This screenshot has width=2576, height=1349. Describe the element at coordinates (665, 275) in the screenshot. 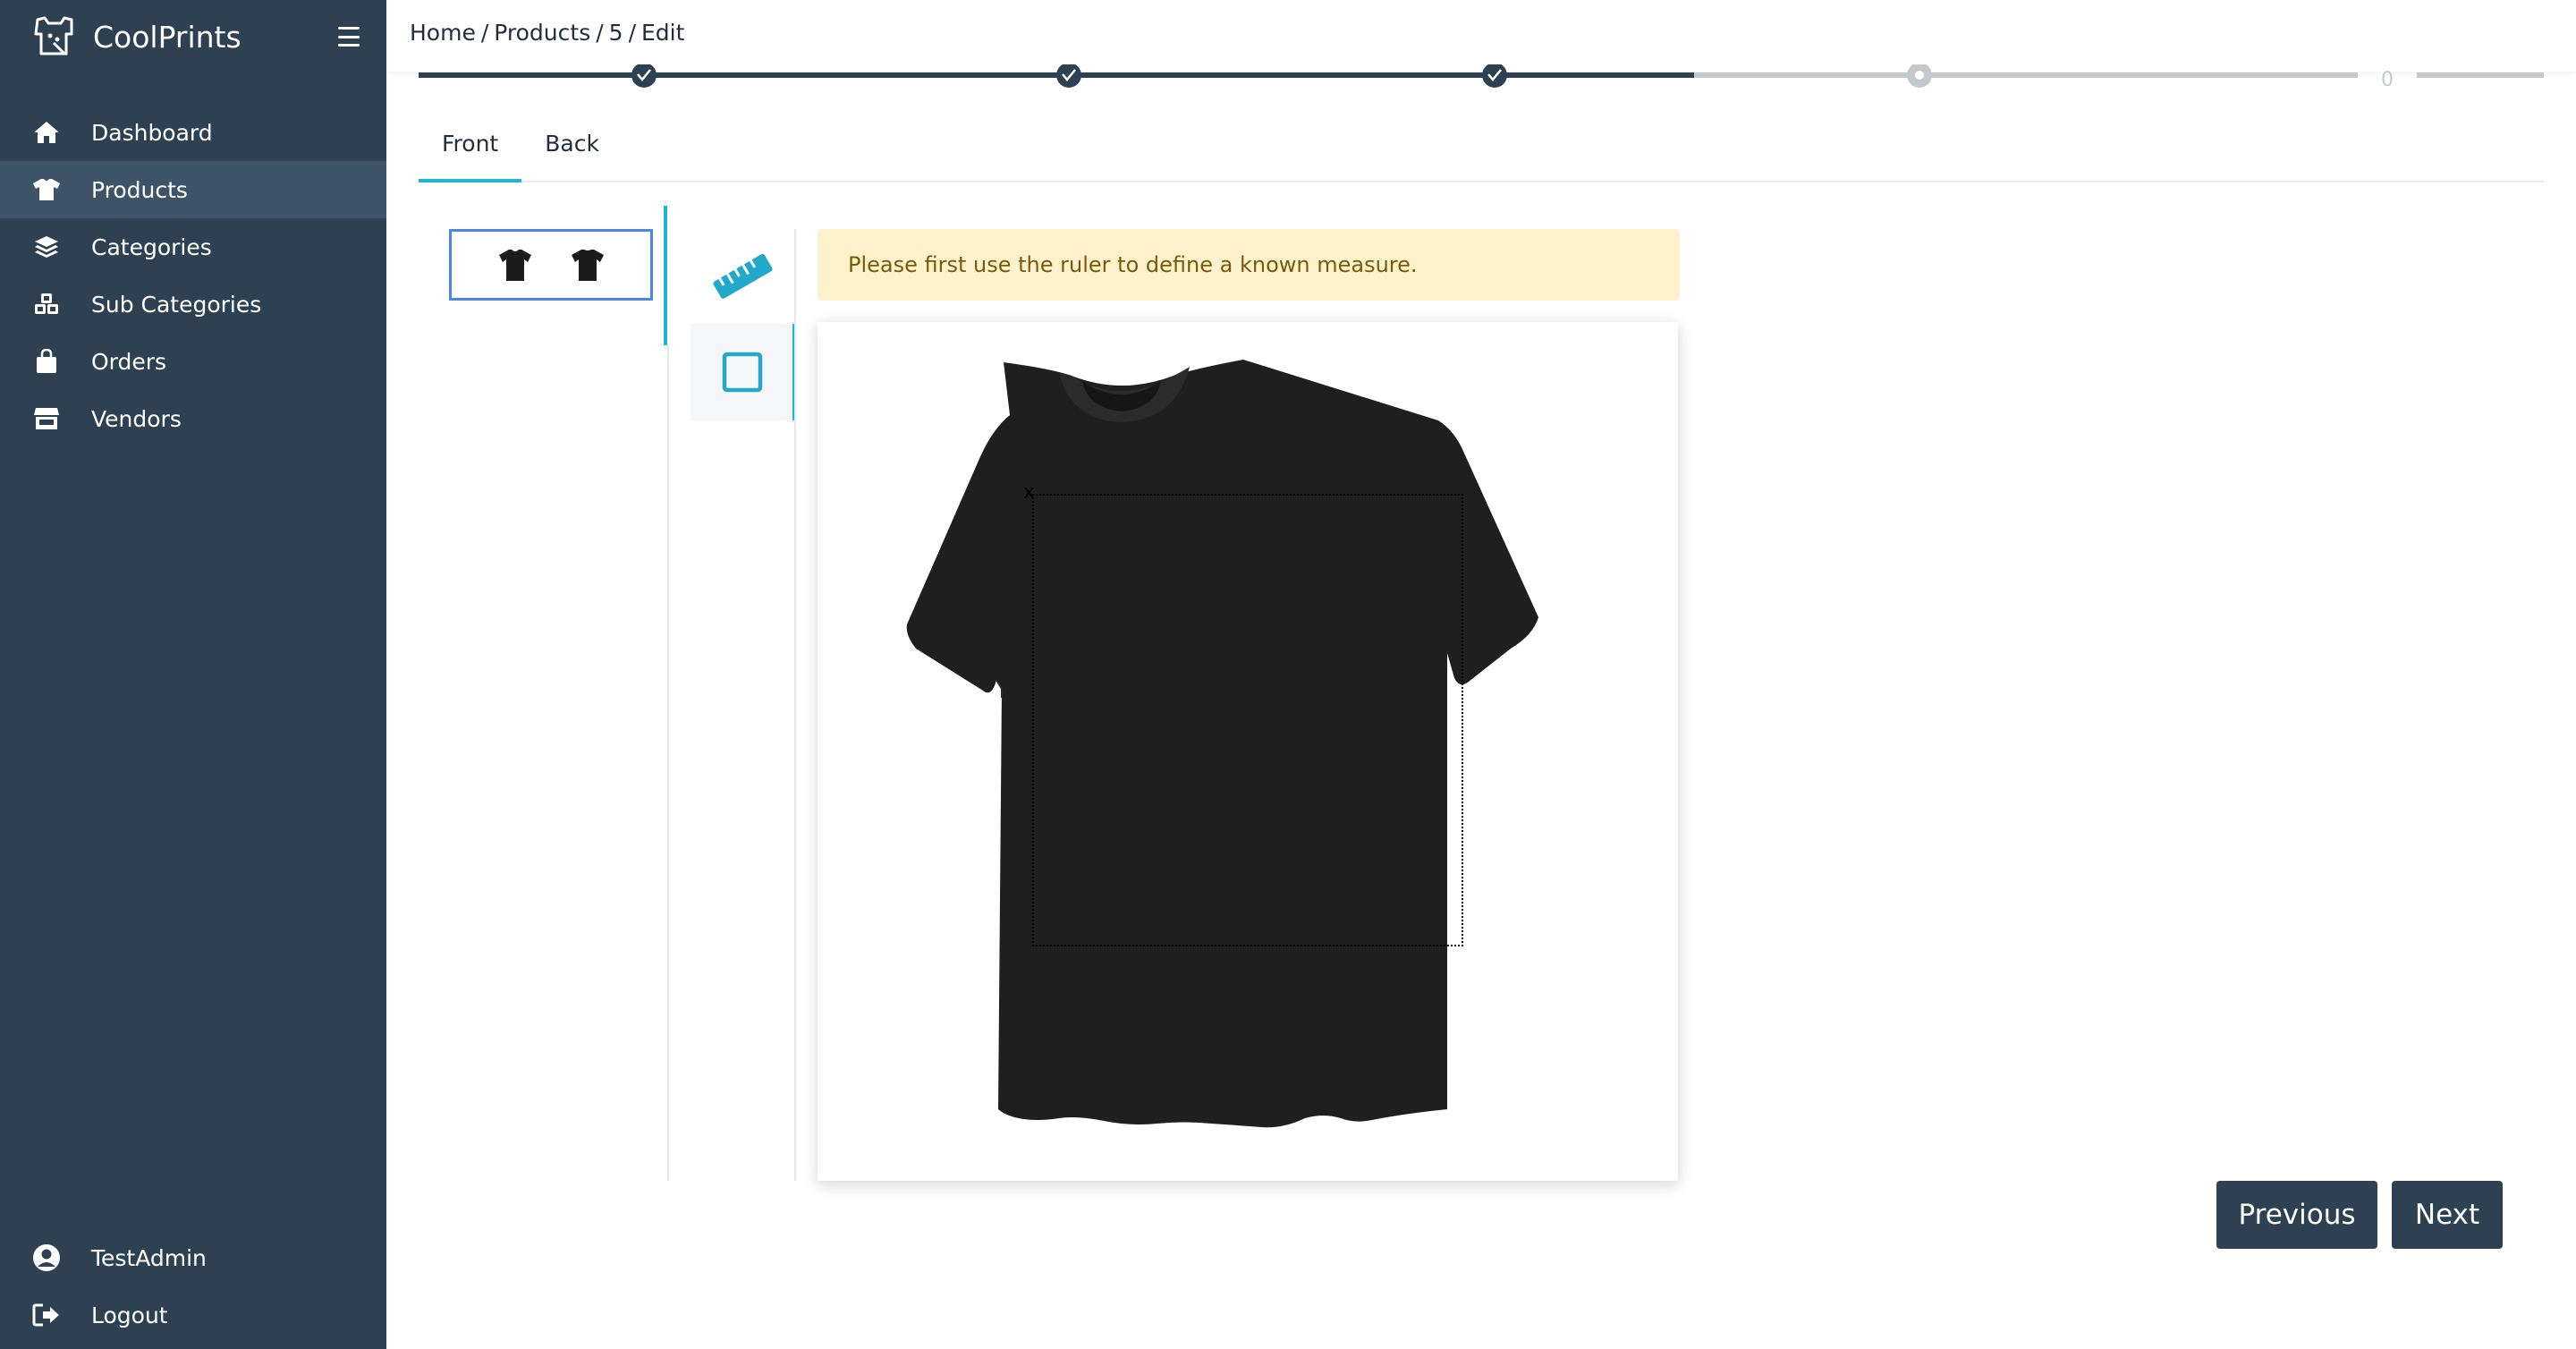

I see `thumbnail-divider-accent` at that location.